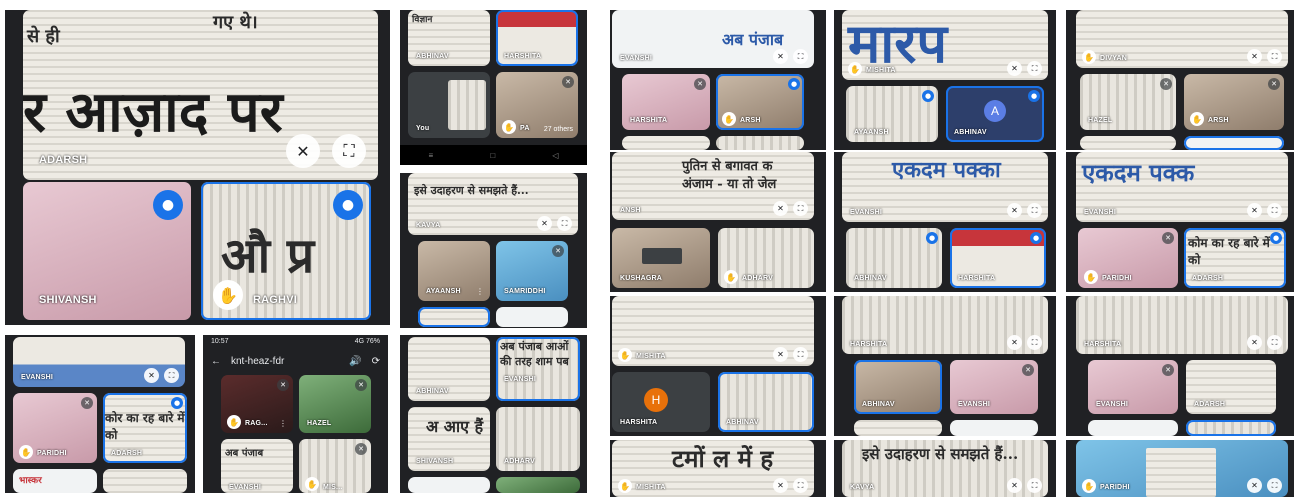 This screenshot has height=497, width=1298. What do you see at coordinates (537, 38) in the screenshot?
I see `video-tile-harshita: HARSHITA` at bounding box center [537, 38].